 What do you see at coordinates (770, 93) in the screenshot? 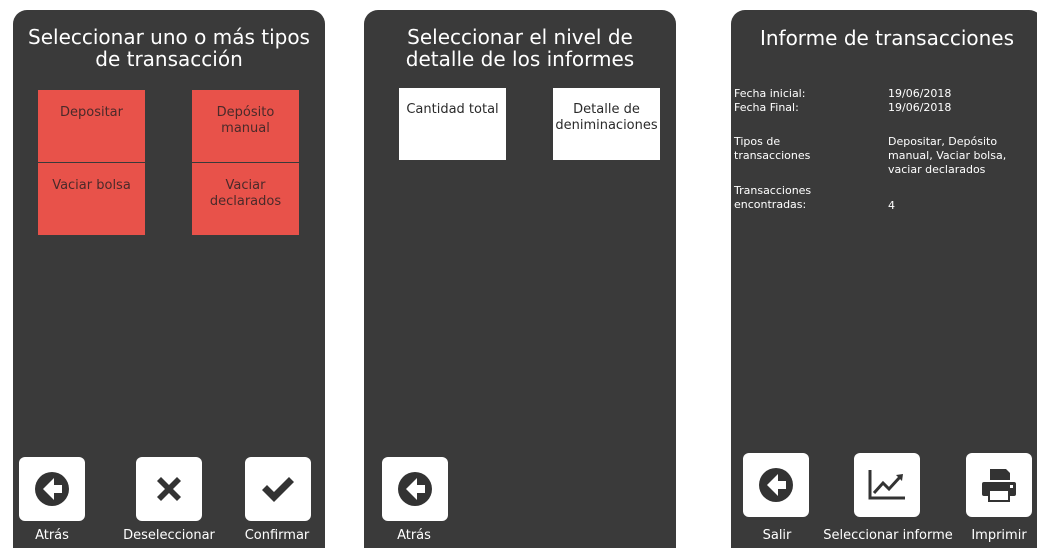
I see `start-date-label: Fecha inicial:` at bounding box center [770, 93].